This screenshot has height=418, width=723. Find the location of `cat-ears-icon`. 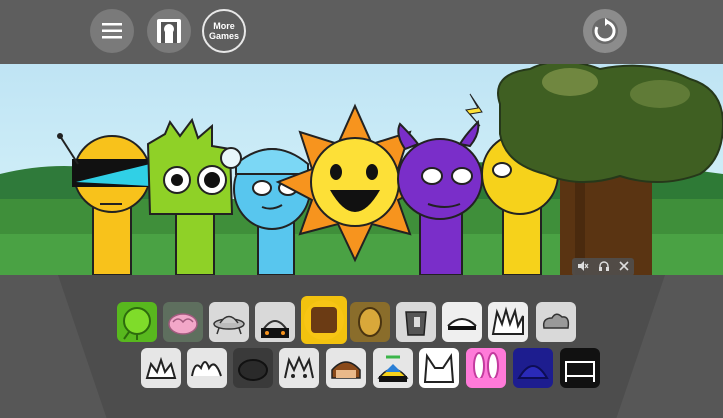

cat-ears-icon is located at coordinates (439, 368).